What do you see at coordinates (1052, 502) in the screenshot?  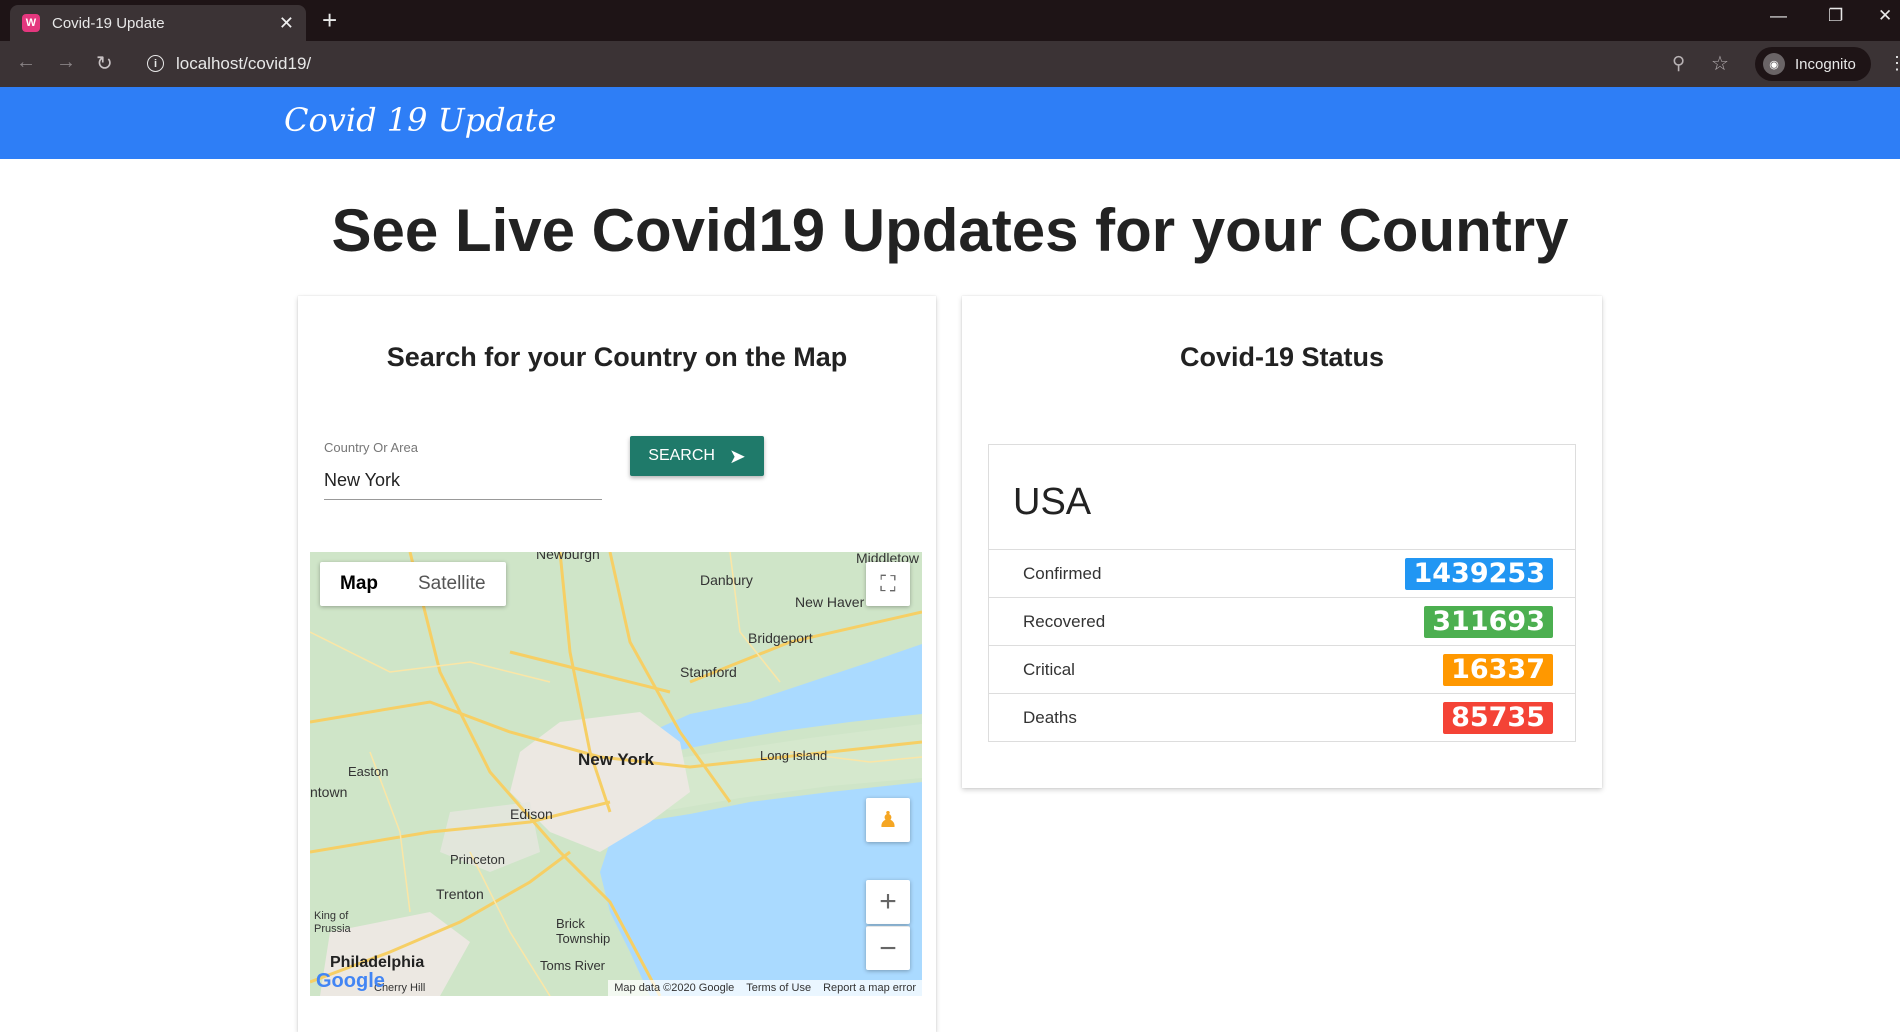 I see `country-name: USA` at bounding box center [1052, 502].